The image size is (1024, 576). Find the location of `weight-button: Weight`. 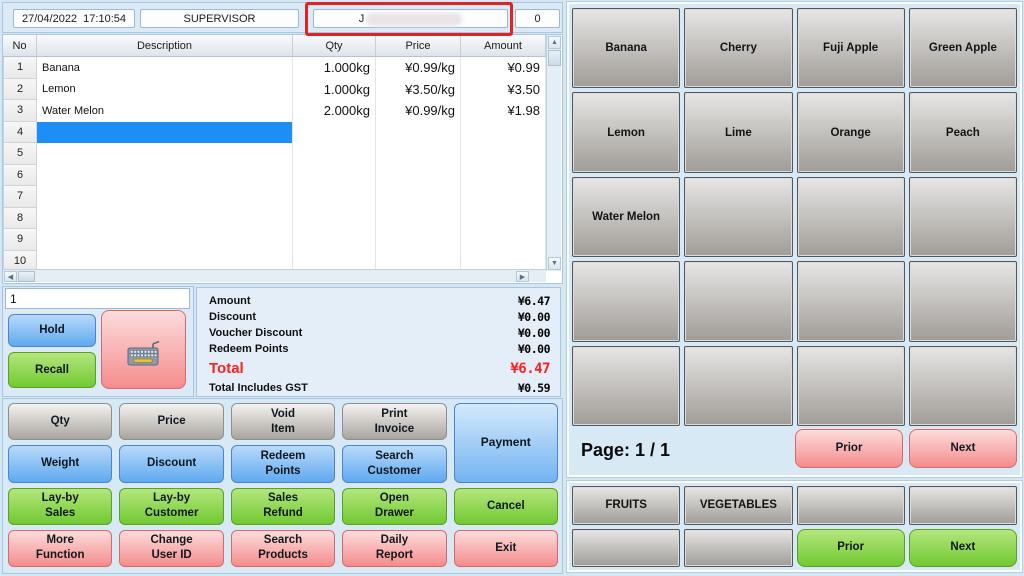

weight-button: Weight is located at coordinates (60, 464).